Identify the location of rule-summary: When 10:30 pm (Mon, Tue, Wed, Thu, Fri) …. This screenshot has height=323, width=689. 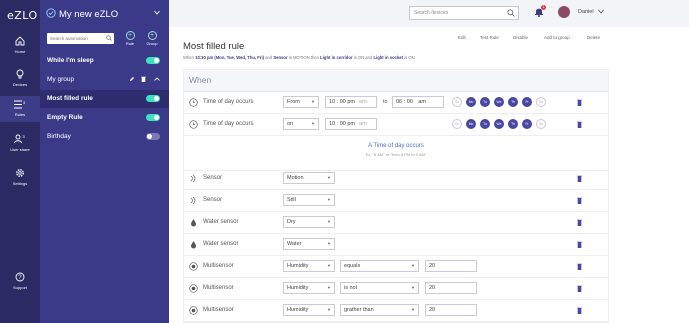
(299, 57).